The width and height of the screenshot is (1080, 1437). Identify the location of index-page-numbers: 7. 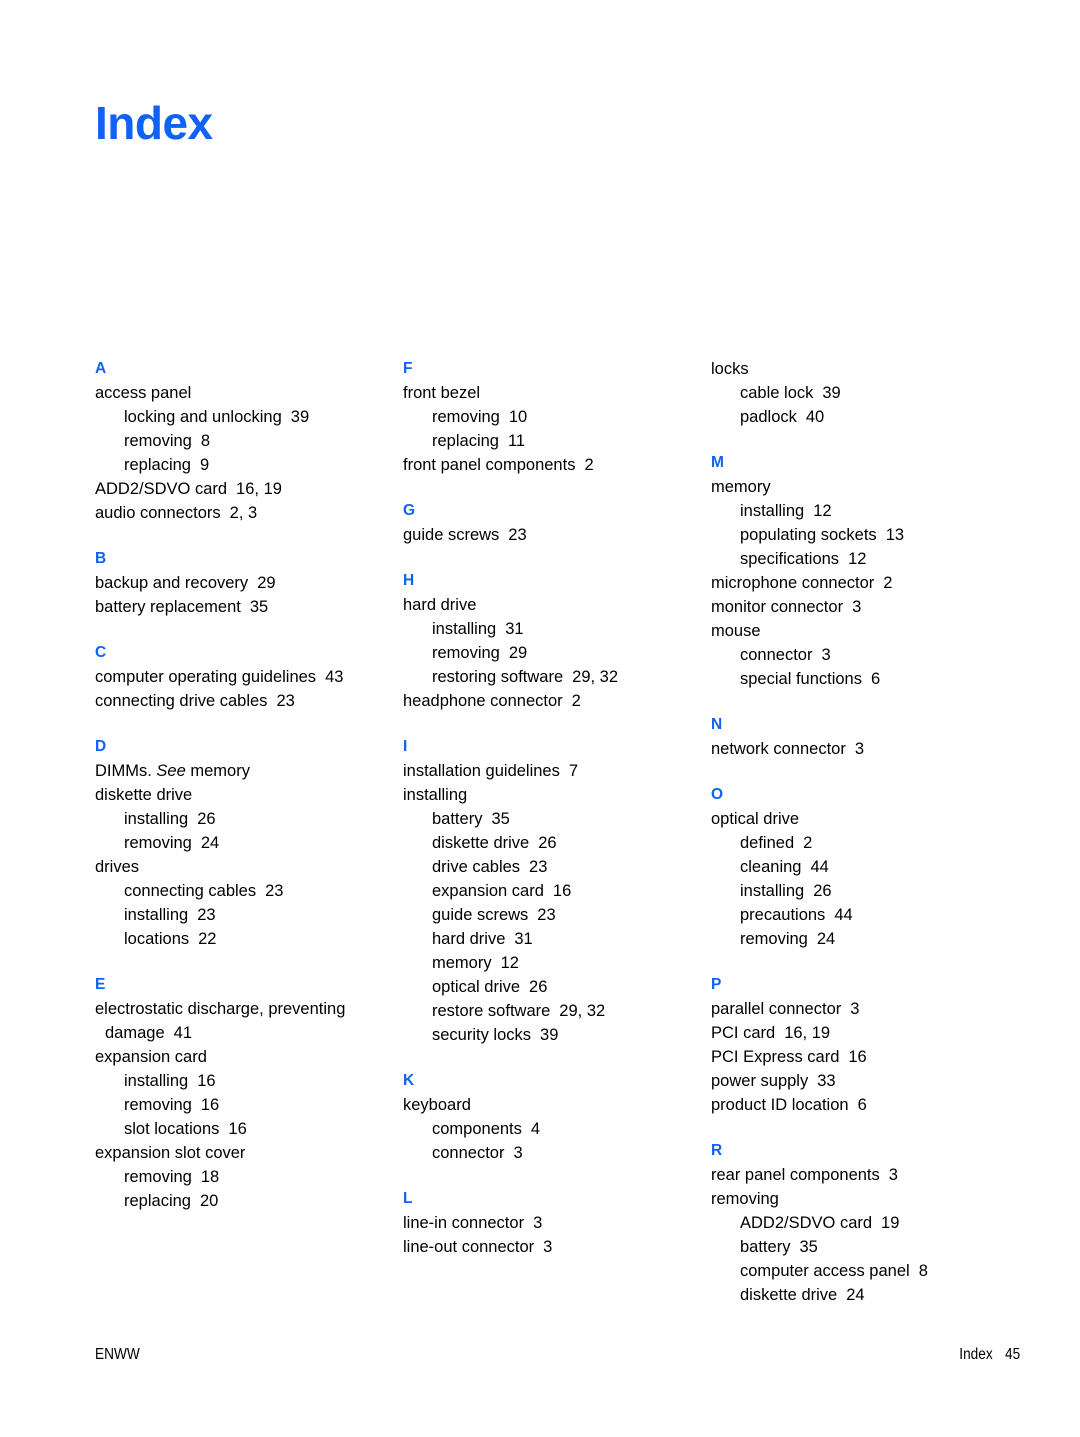
(573, 771).